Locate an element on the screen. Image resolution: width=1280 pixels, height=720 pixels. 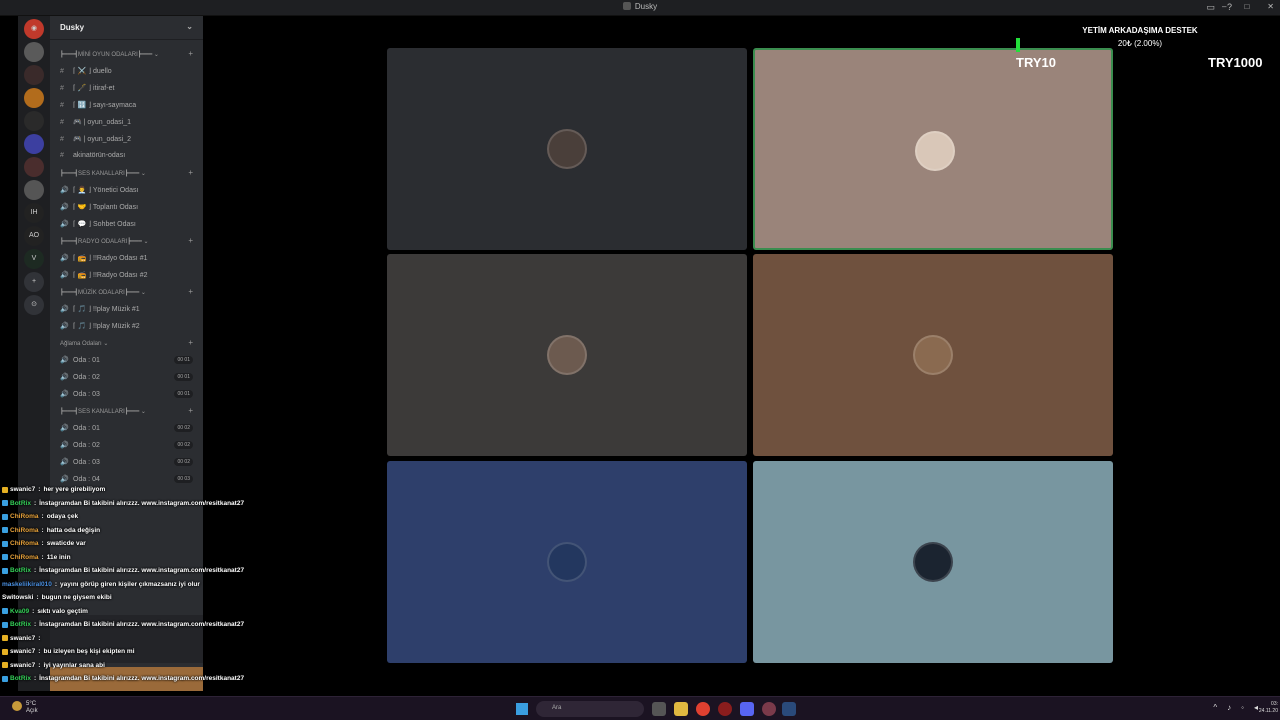
chat-username: ChiRoma is located at coordinates (24, 544).